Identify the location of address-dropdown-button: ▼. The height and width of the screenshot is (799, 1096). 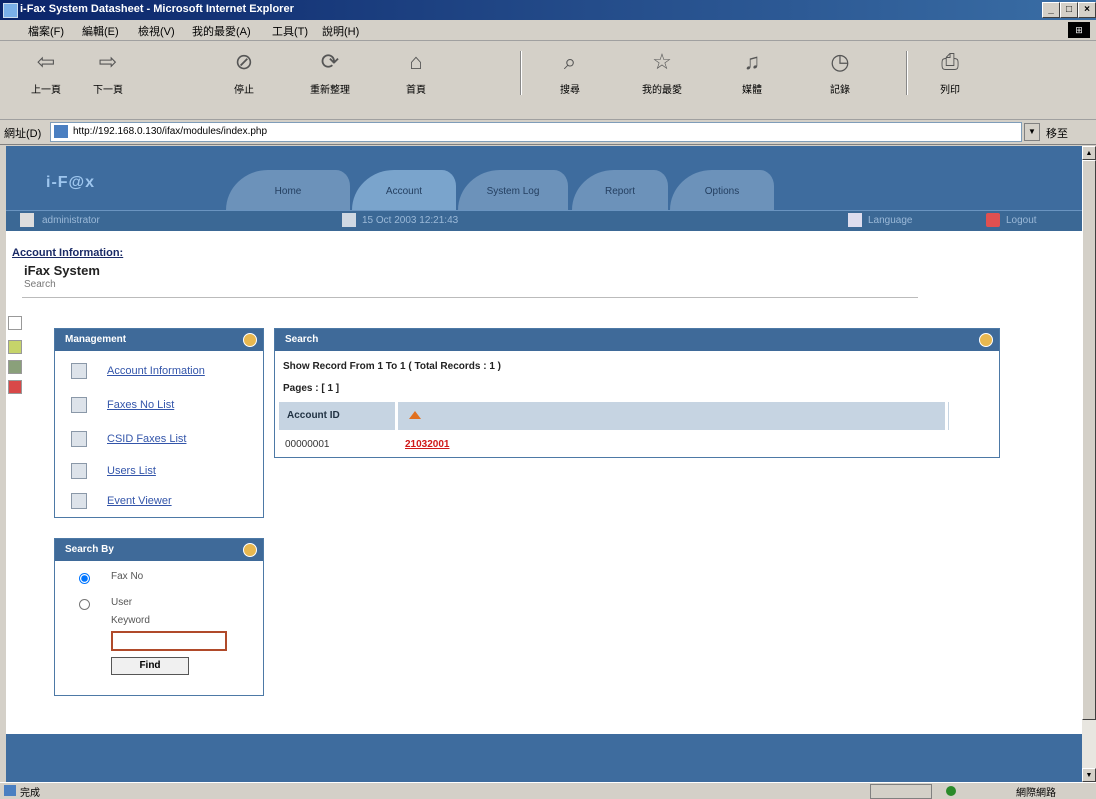
(1032, 132).